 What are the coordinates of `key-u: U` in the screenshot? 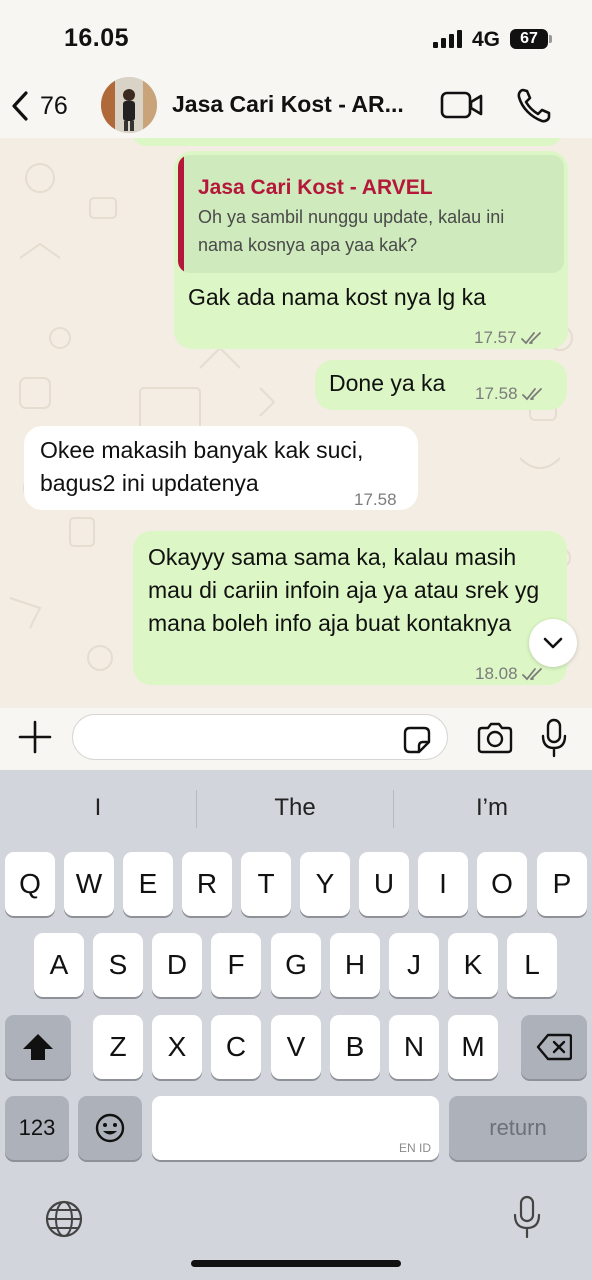 It's located at (384, 884).